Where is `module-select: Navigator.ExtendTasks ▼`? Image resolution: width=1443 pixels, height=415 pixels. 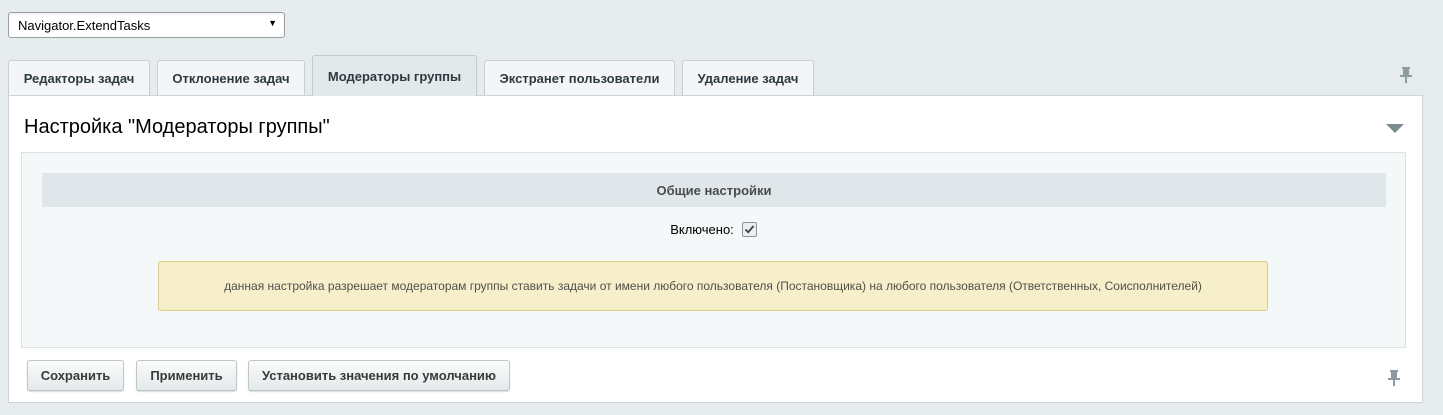
module-select: Navigator.ExtendTasks ▼ is located at coordinates (146, 25).